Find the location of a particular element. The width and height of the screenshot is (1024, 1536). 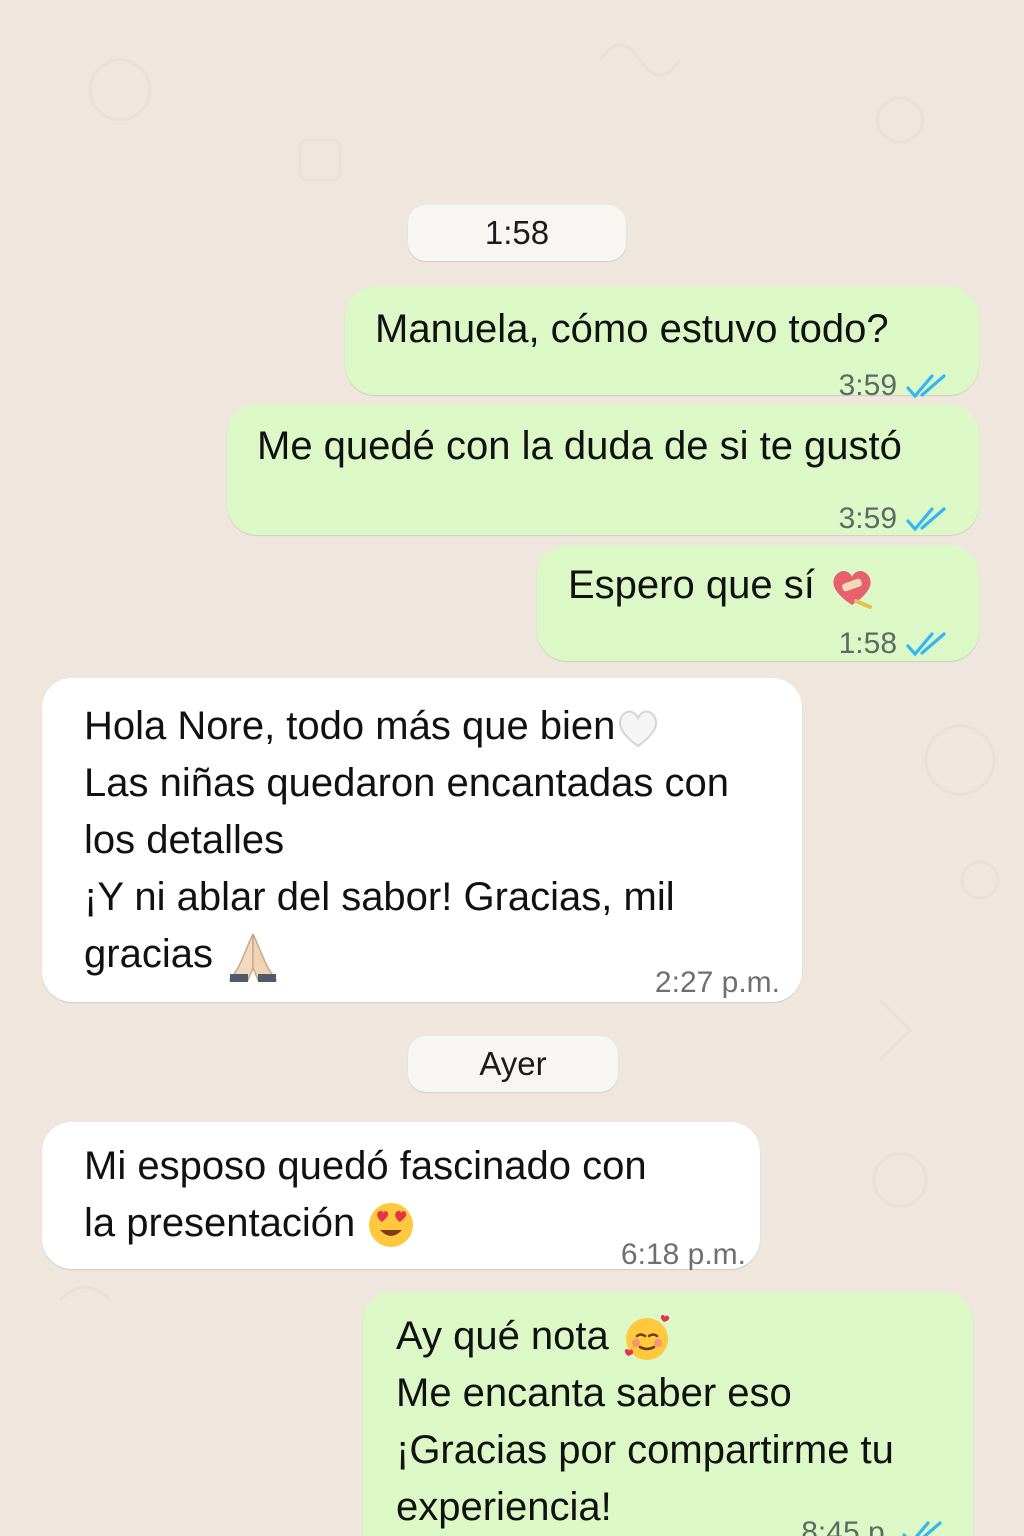

message-meta: 6:18 p.m. is located at coordinates (683, 1254).